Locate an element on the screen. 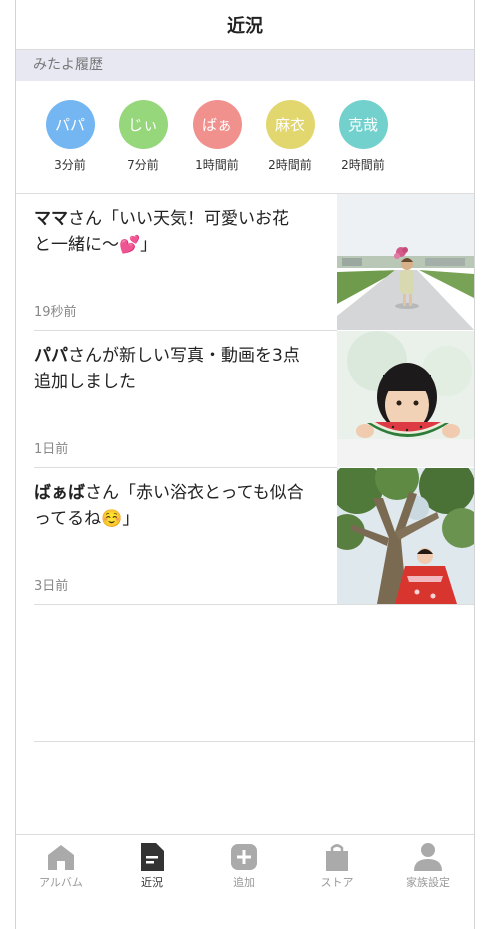  history-item-katsuya: 克哉 2時間前 is located at coordinates (363, 136).